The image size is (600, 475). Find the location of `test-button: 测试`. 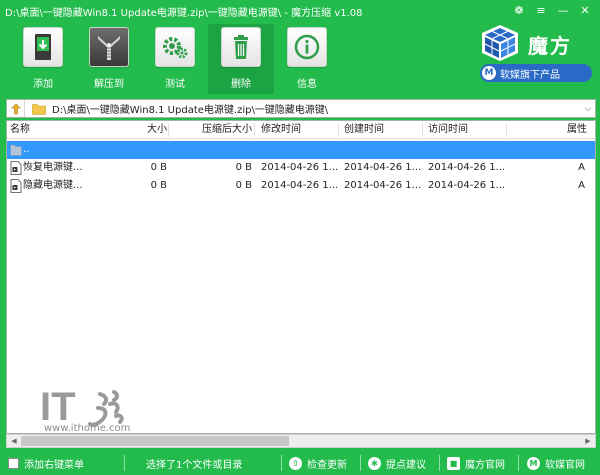

test-button: 测试 is located at coordinates (175, 59).